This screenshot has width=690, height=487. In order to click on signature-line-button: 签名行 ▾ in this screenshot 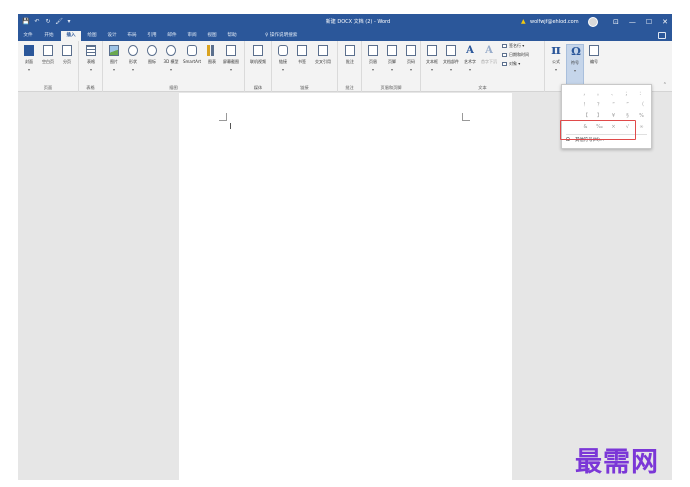, I will do `click(513, 46)`.